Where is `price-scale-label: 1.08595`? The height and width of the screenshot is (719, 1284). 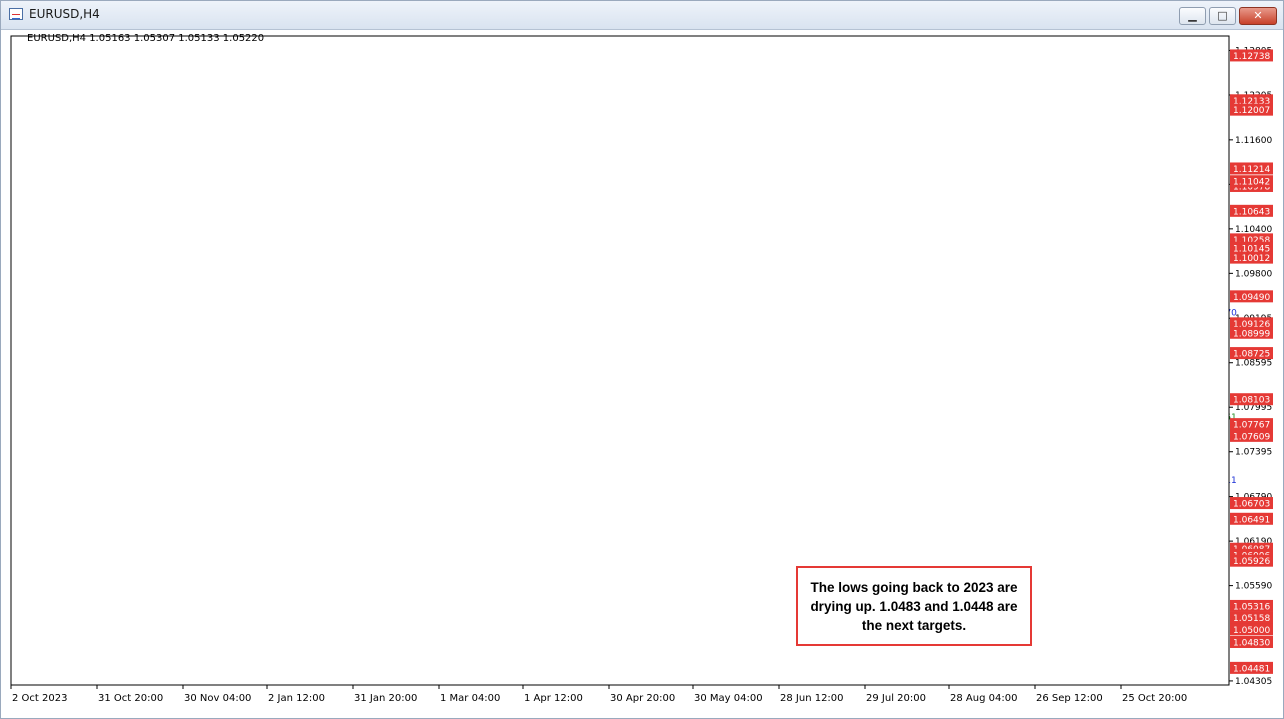
price-scale-label: 1.08595 is located at coordinates (1253, 364).